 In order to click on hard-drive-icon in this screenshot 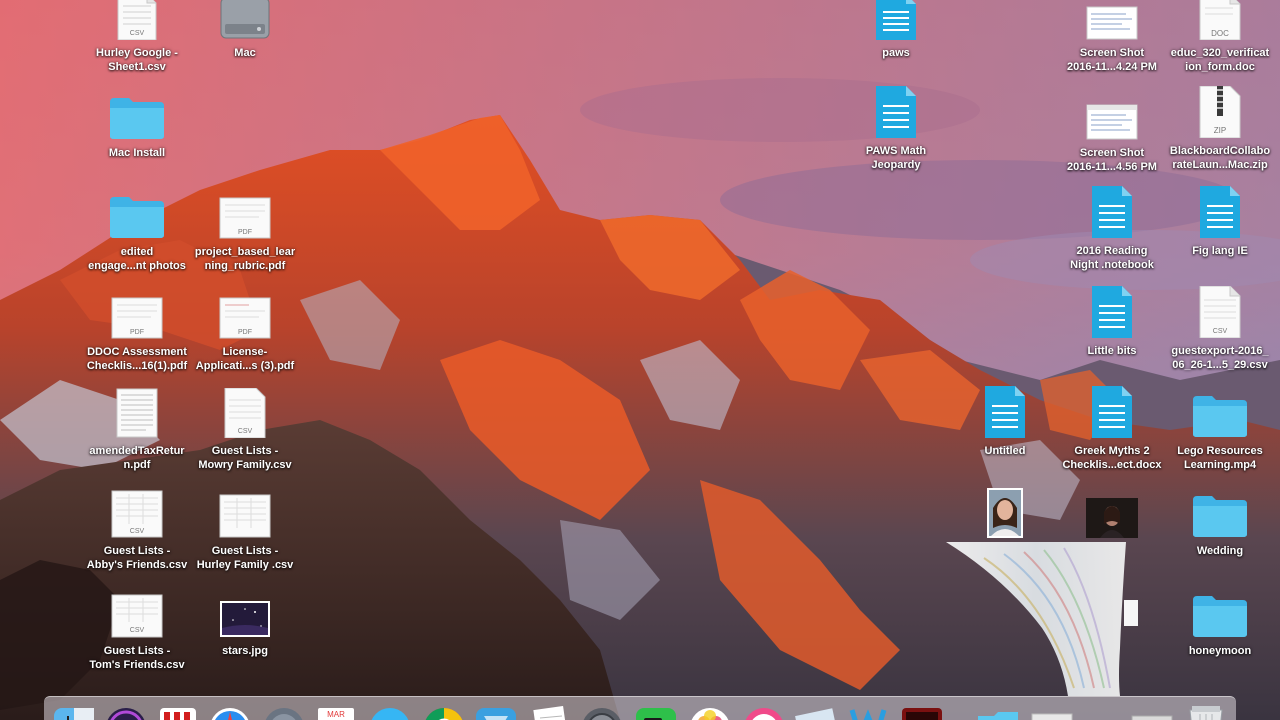, I will do `click(245, 20)`.